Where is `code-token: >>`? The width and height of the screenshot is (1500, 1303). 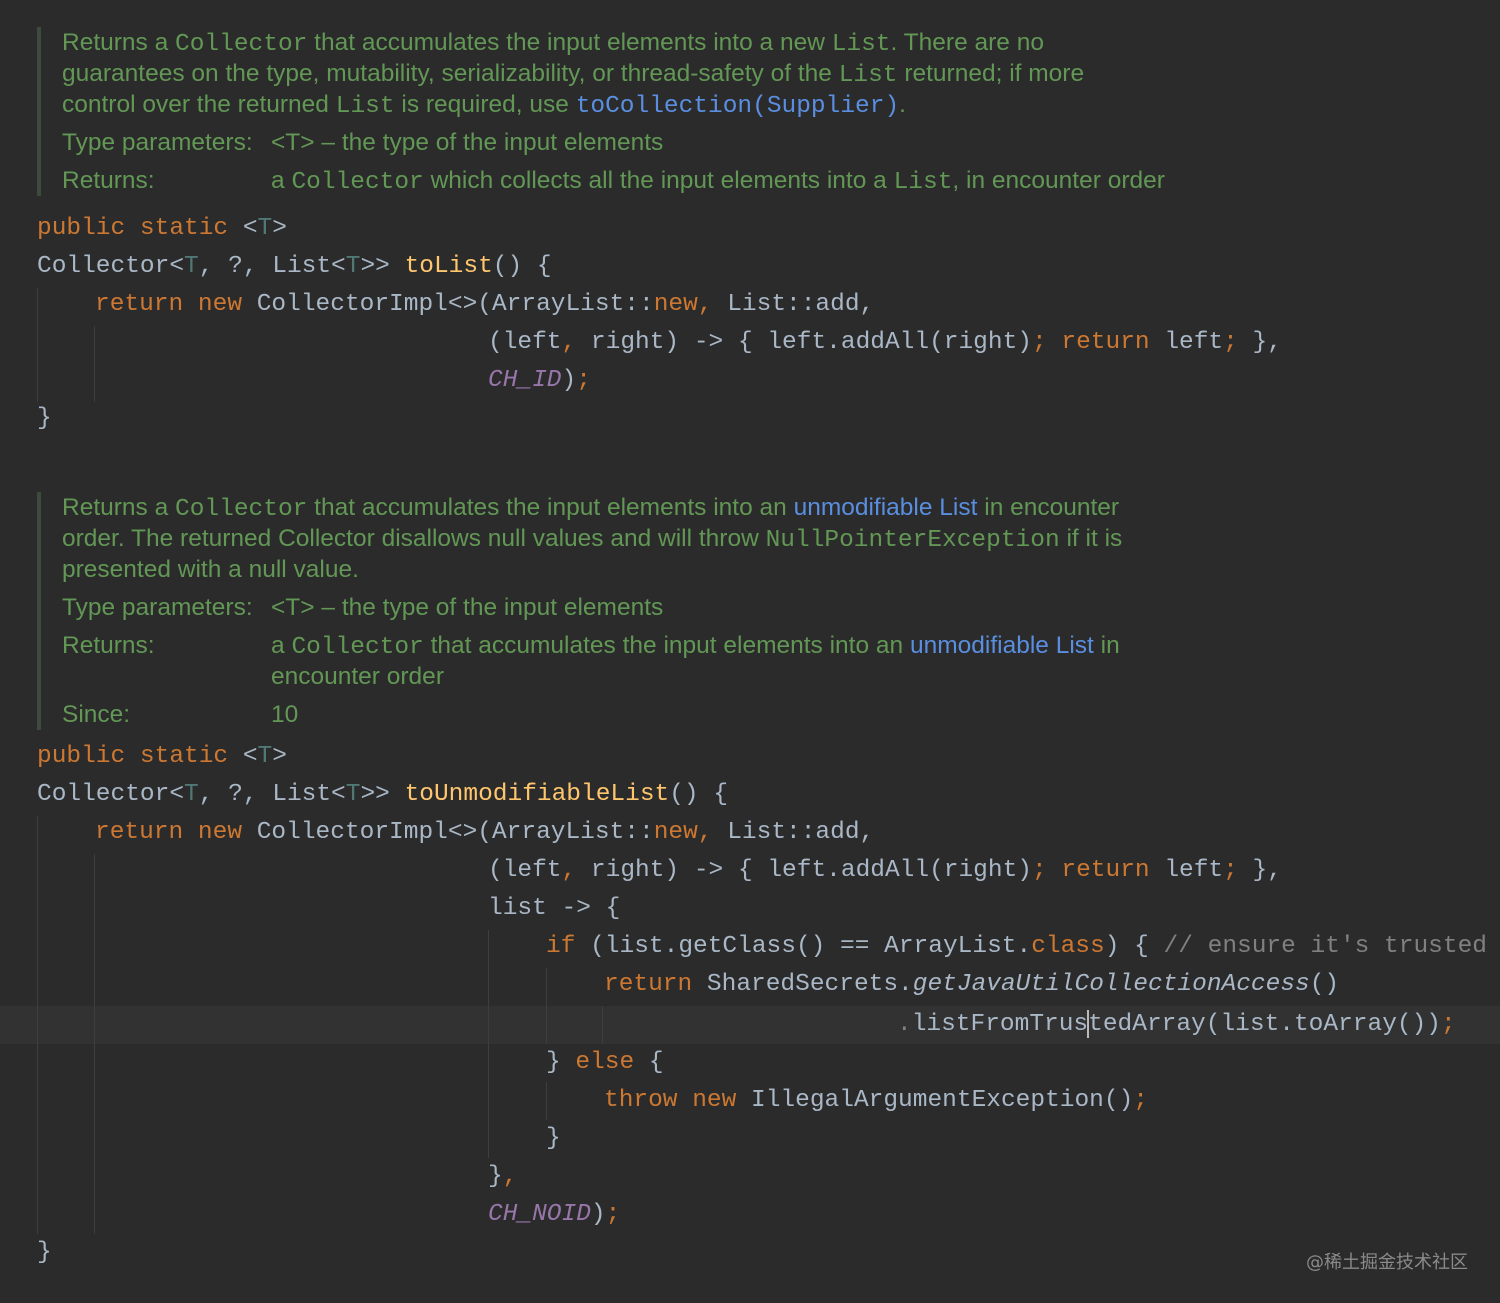 code-token: >> is located at coordinates (382, 794).